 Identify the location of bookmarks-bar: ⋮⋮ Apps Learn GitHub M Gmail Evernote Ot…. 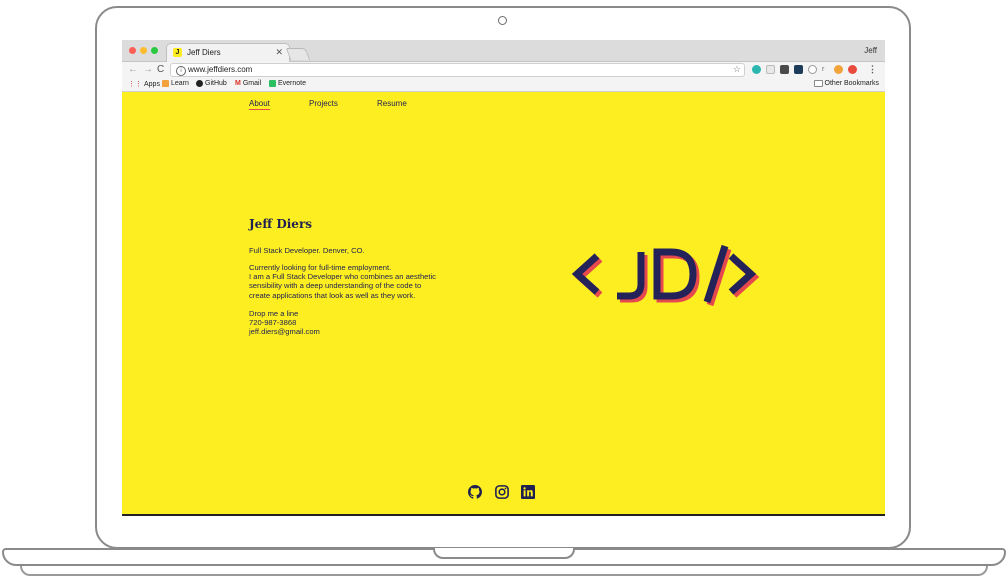
(503, 85).